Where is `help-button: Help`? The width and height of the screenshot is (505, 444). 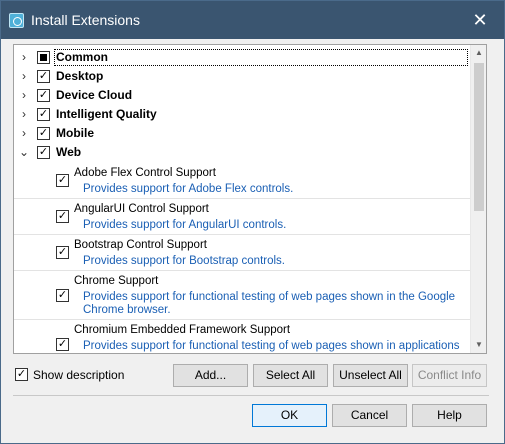 help-button: Help is located at coordinates (449, 415).